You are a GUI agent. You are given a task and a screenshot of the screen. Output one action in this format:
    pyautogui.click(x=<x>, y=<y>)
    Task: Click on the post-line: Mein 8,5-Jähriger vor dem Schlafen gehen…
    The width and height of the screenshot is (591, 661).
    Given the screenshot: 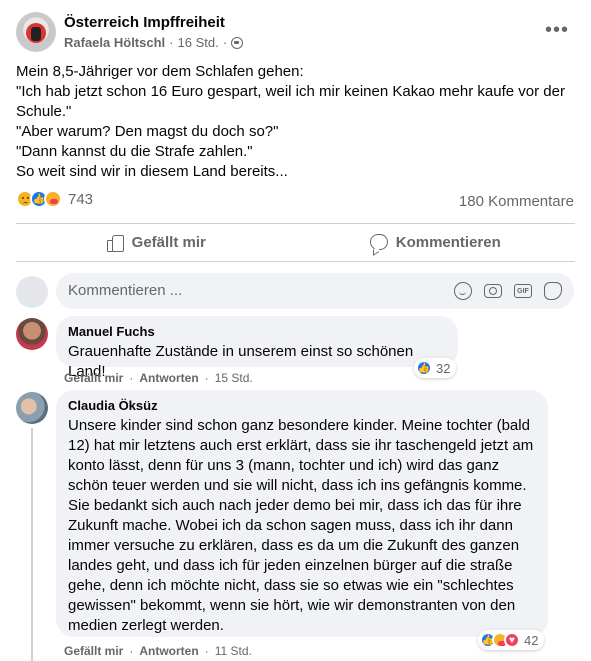 What is the action you would take?
    pyautogui.click(x=160, y=71)
    